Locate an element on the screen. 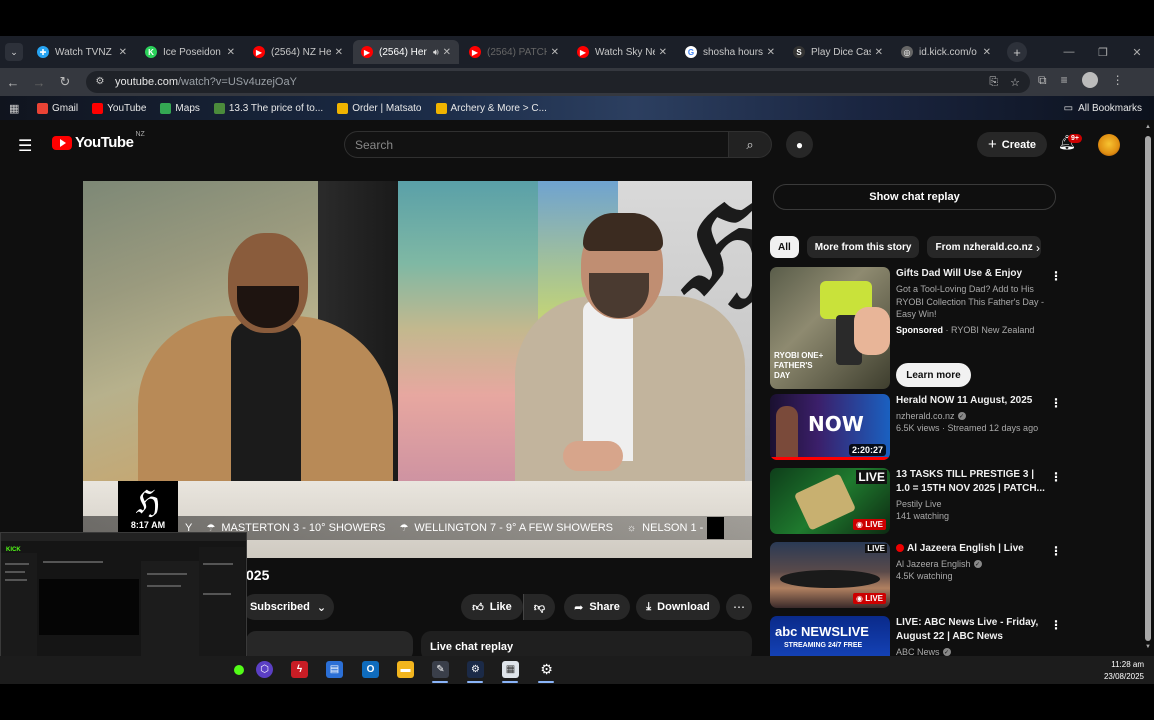 The height and width of the screenshot is (720, 1154). forward-icon: → is located at coordinates (39, 82).